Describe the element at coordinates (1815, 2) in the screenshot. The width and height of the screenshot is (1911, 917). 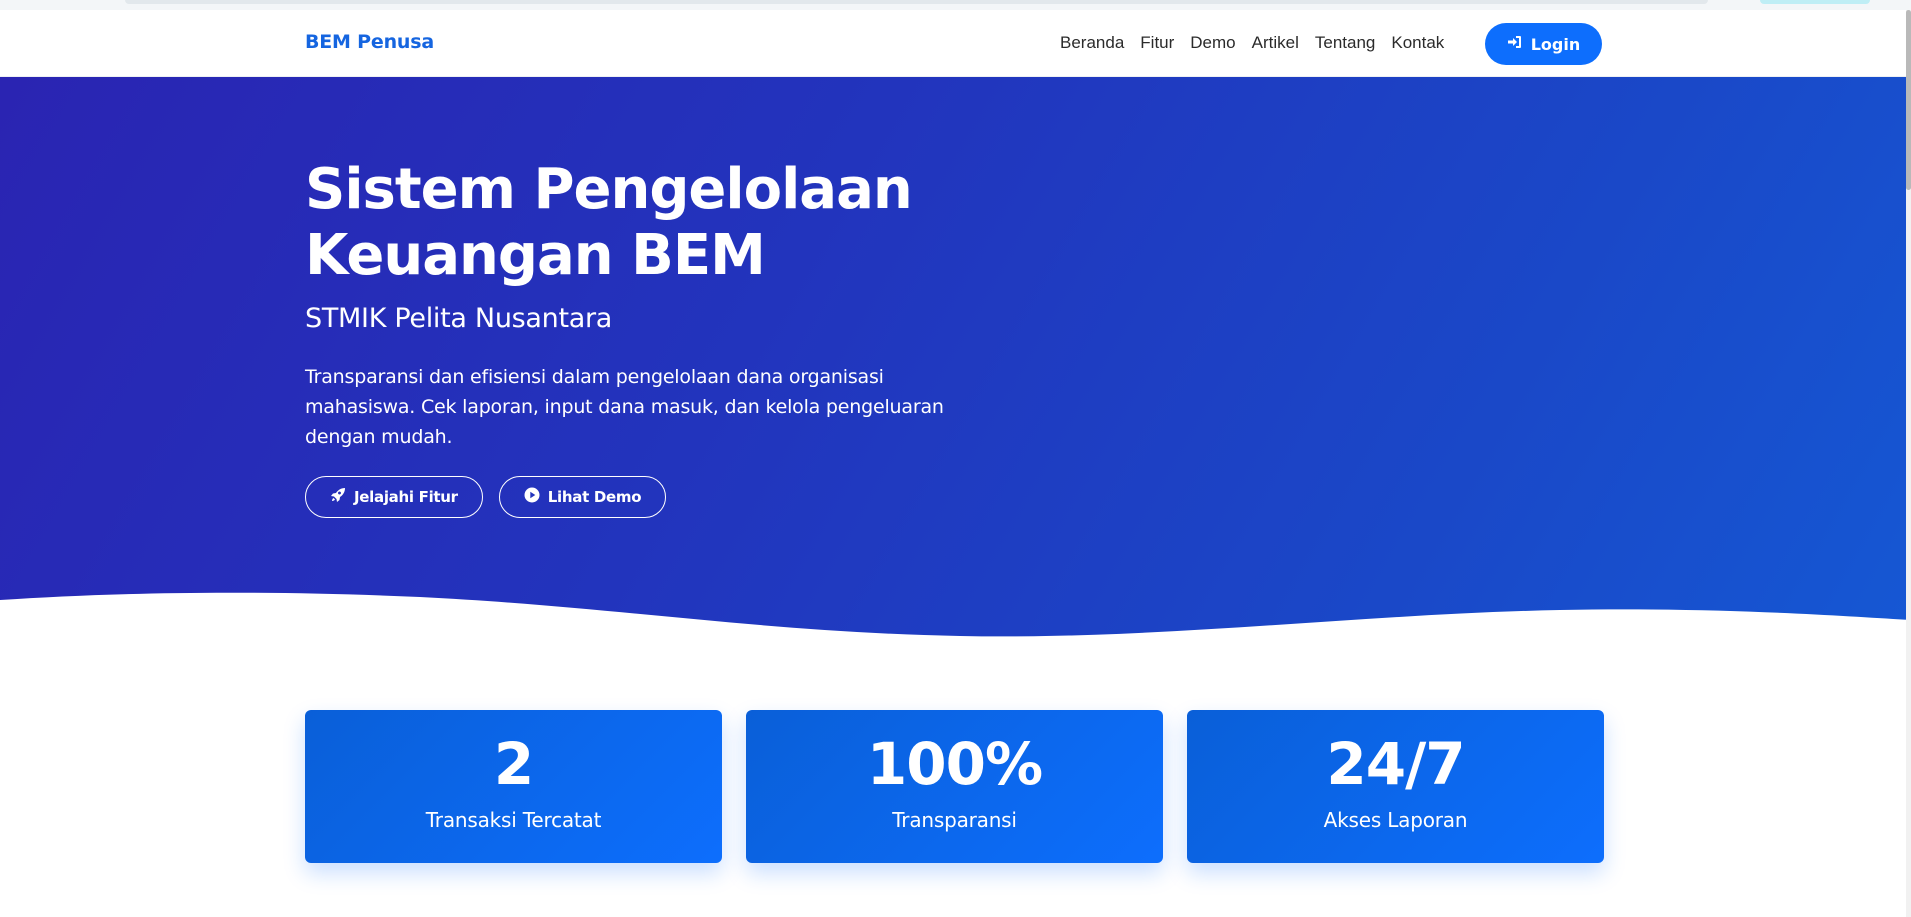
I see `toolbar-pill-edge` at that location.